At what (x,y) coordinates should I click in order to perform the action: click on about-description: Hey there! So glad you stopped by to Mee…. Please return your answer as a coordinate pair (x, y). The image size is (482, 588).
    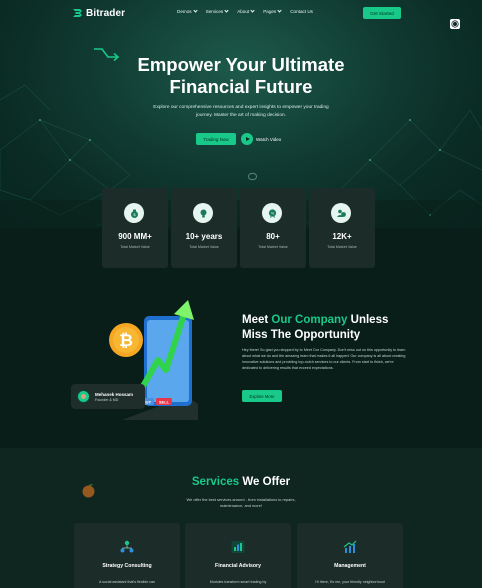
    Looking at the image, I should click on (324, 359).